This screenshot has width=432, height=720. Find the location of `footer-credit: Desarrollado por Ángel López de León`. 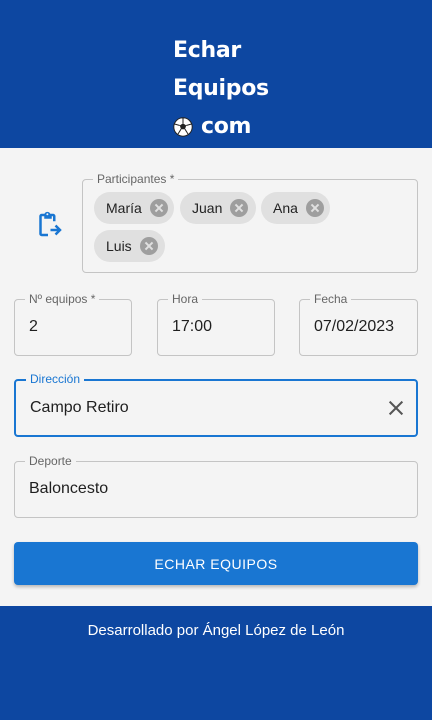

footer-credit: Desarrollado por Ángel López de León is located at coordinates (216, 630).